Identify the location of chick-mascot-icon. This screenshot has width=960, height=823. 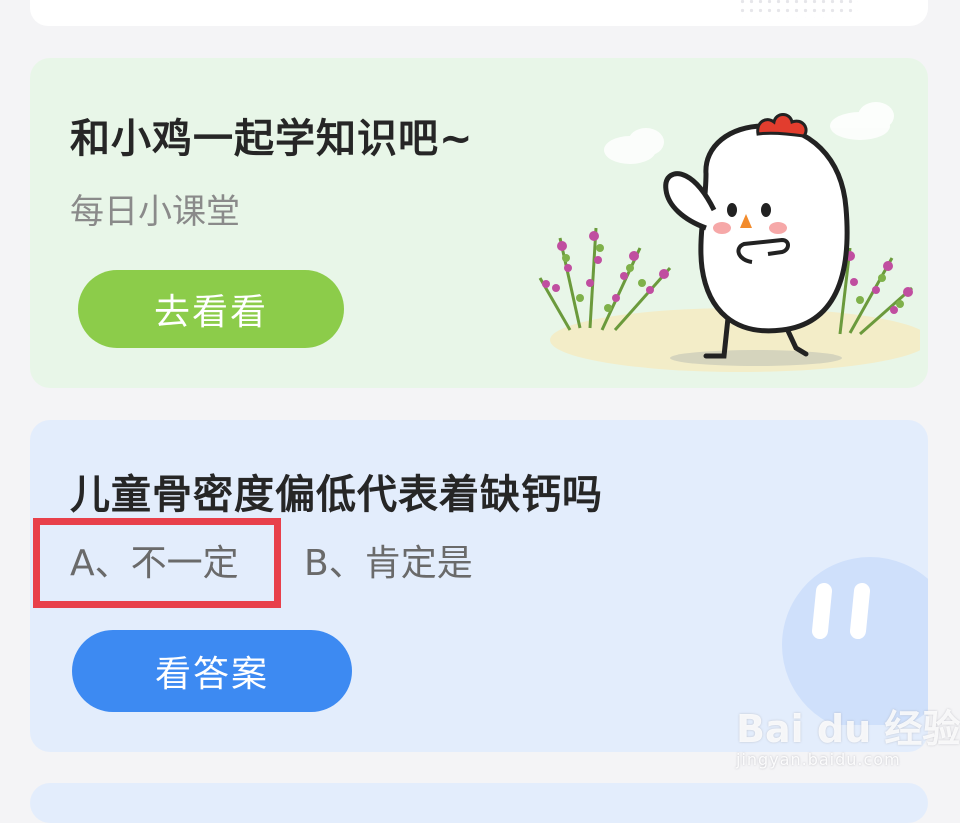
(729, 237).